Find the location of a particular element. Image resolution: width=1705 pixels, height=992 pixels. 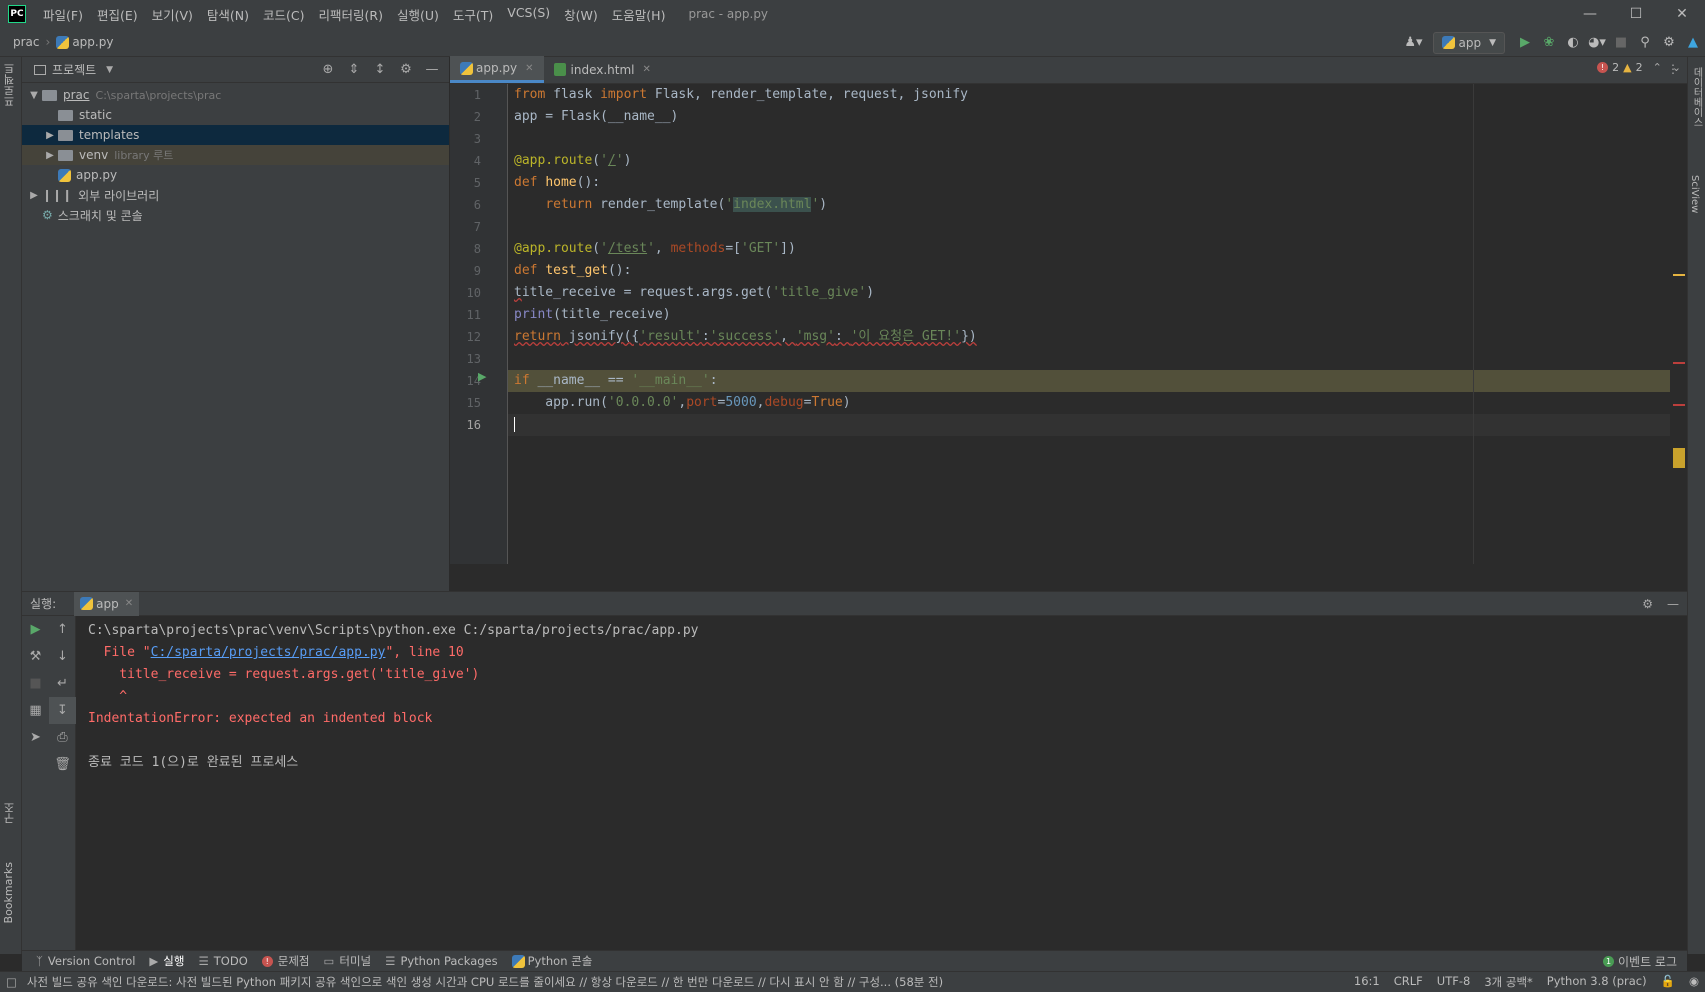

rerun-icon: ▶ is located at coordinates (35, 629).